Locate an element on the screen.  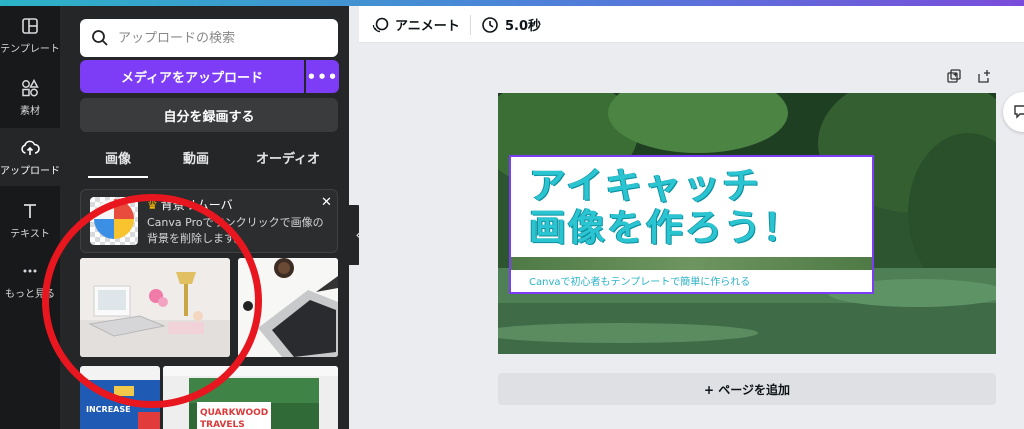
left-rail: テンプレート 素材 アップロード テキスト もっと見る is located at coordinates (30, 217).